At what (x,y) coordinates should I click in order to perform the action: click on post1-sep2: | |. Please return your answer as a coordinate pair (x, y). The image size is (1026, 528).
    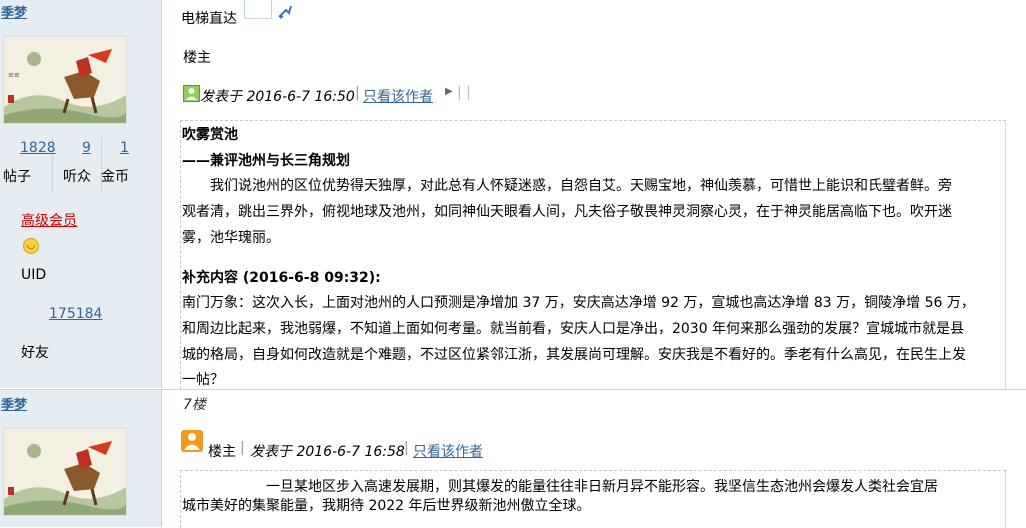
    Looking at the image, I should click on (464, 93).